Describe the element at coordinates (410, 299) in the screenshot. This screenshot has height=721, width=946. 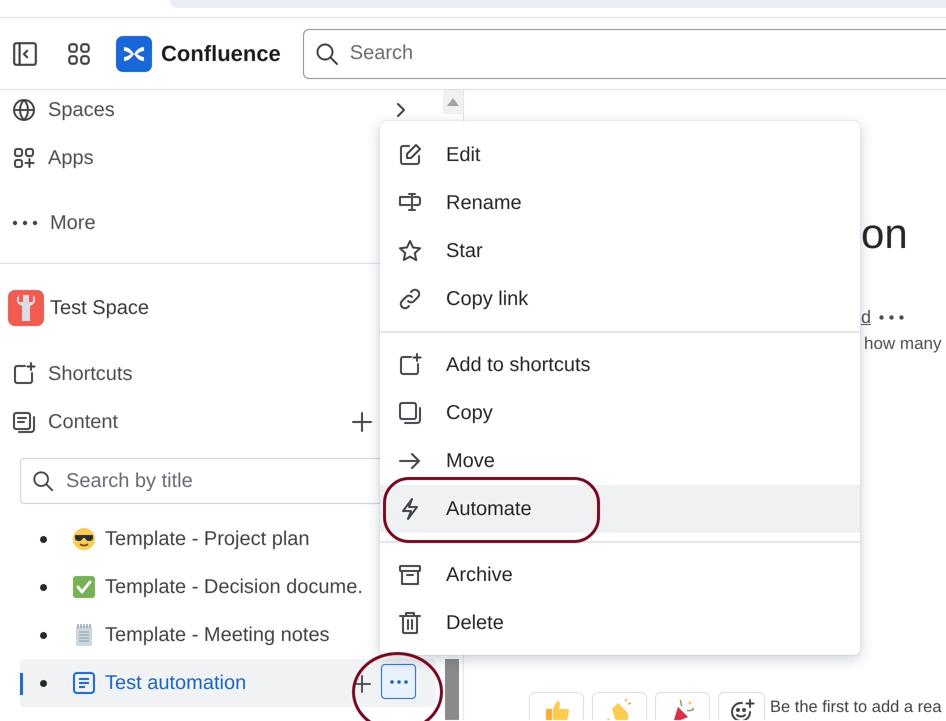
I see `link-icon` at that location.